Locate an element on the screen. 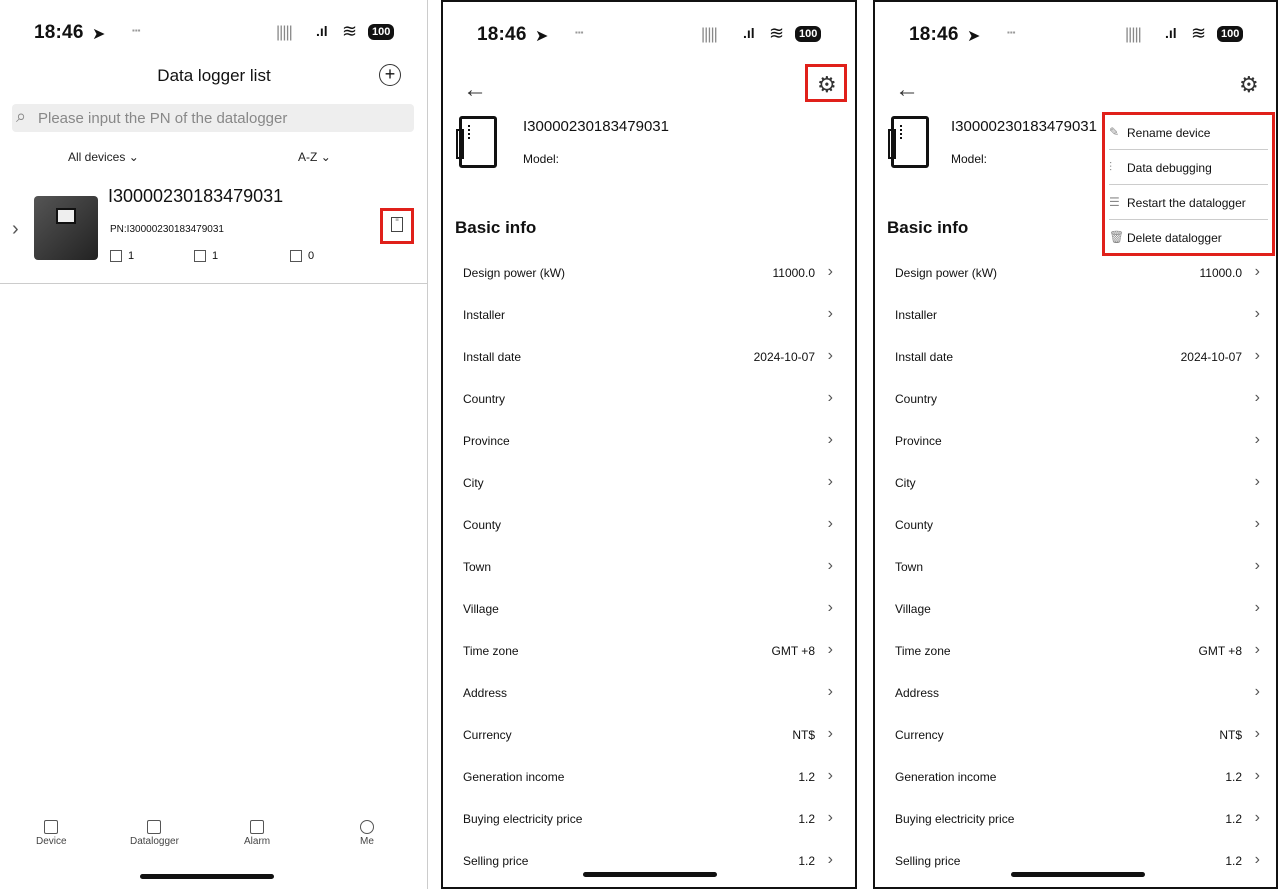 The height and width of the screenshot is (889, 1278). info-row-label: Currency is located at coordinates (919, 735).